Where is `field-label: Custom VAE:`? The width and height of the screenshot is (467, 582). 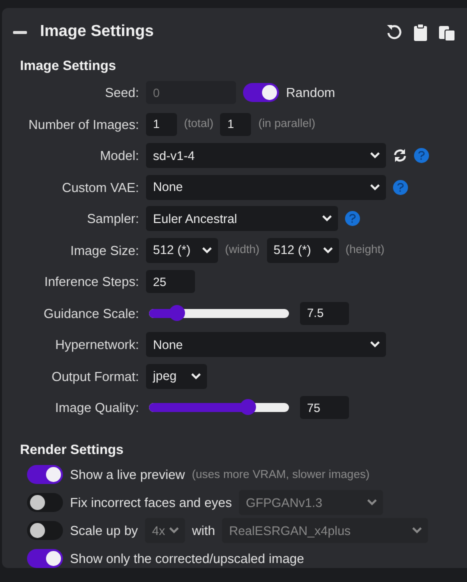 field-label: Custom VAE: is located at coordinates (99, 187).